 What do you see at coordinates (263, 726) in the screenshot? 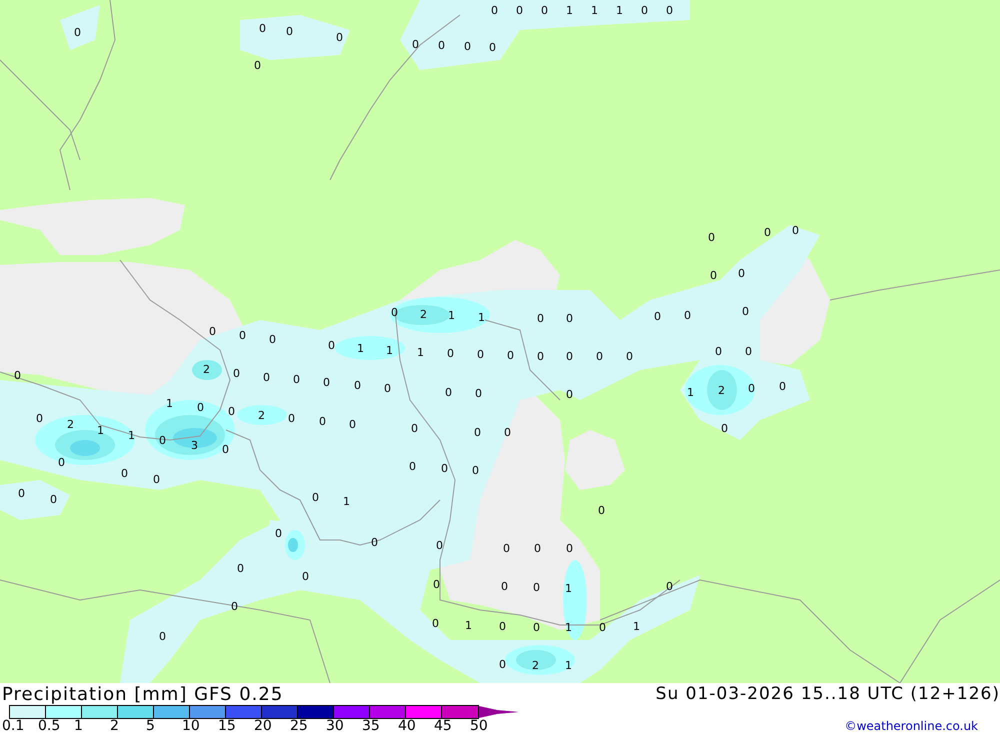
I see `legend-tick-label: 20` at bounding box center [263, 726].